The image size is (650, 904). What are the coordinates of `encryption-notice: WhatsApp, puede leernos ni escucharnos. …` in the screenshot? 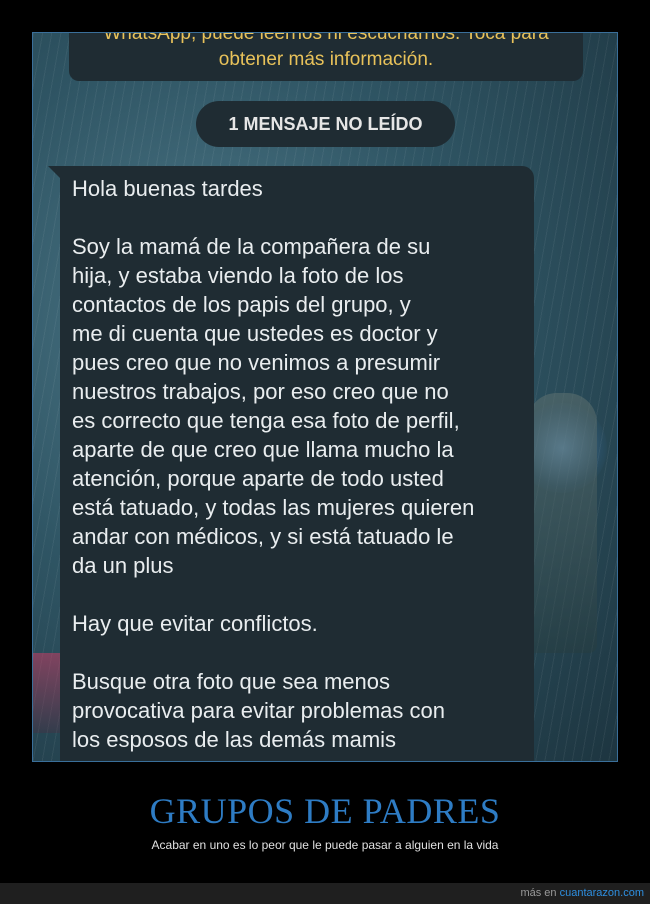 It's located at (326, 56).